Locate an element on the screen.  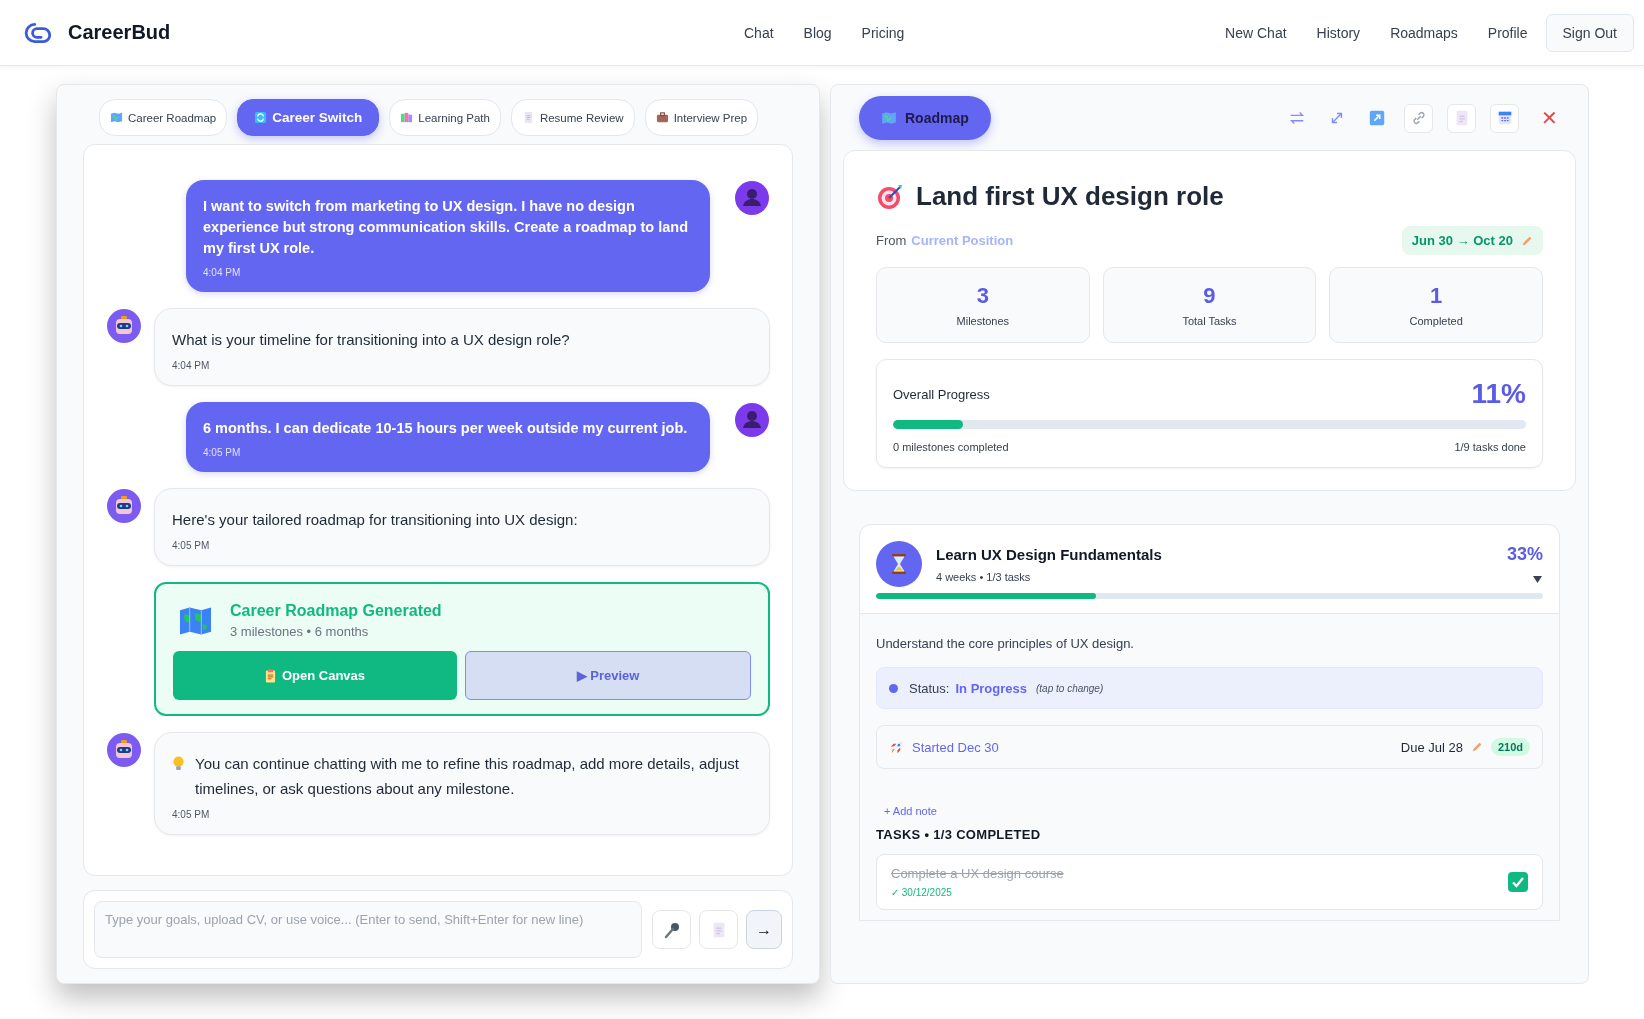
card-title: Career Roadmap Generated is located at coordinates (336, 611).